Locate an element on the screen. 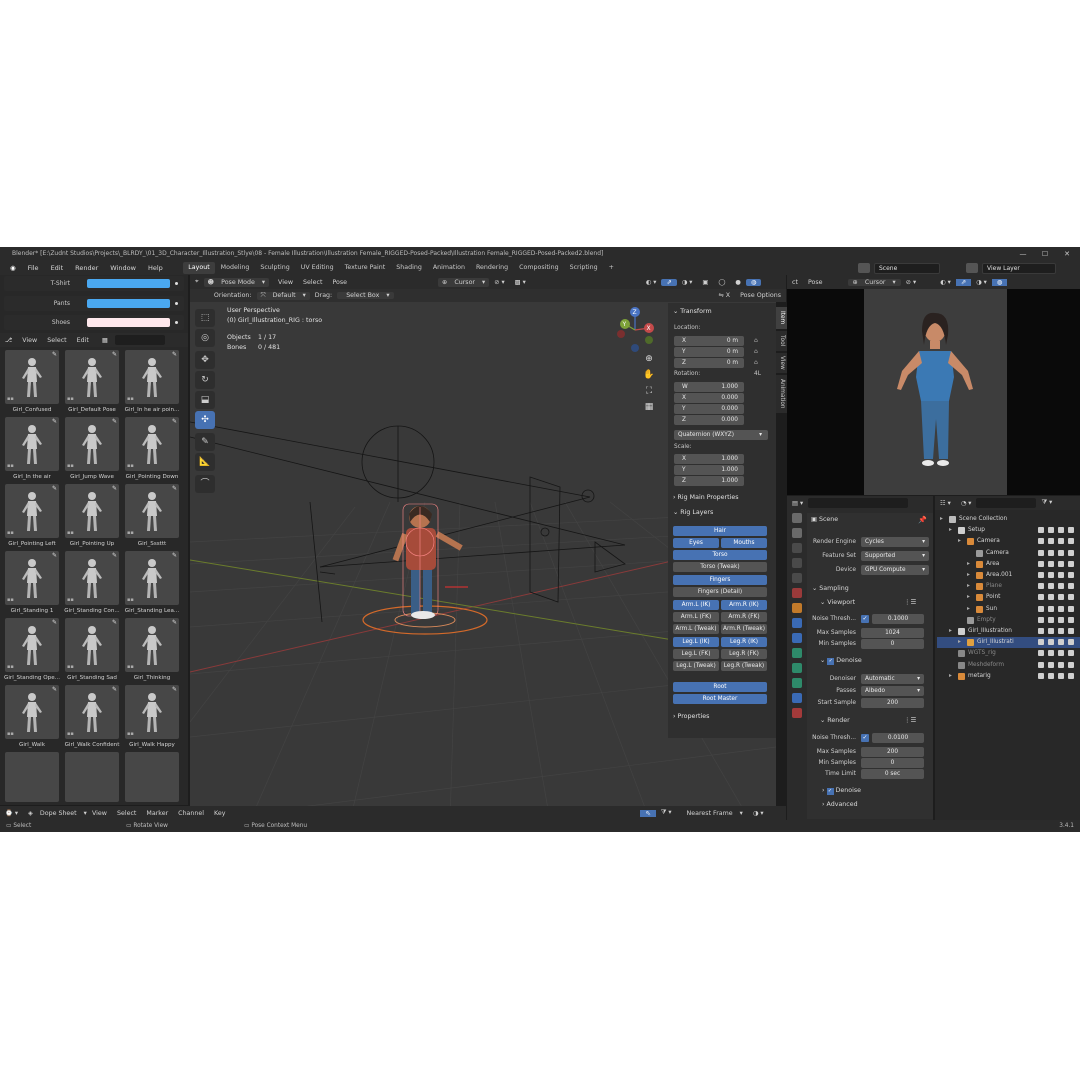 The width and height of the screenshot is (1080, 1080). layer-leg-r-tweak-button: Leg.R (Tweak) is located at coordinates (744, 666).